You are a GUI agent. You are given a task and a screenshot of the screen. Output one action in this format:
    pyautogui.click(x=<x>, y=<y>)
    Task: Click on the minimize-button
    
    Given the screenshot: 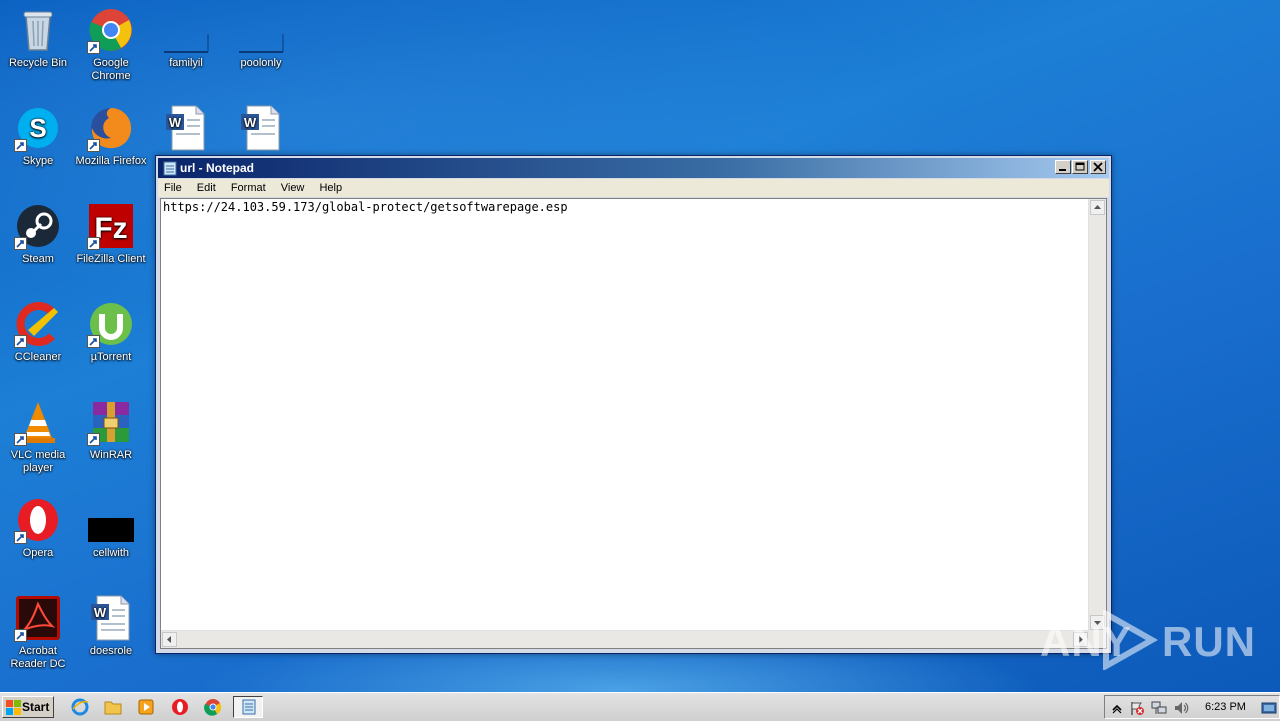 What is the action you would take?
    pyautogui.click(x=1063, y=167)
    